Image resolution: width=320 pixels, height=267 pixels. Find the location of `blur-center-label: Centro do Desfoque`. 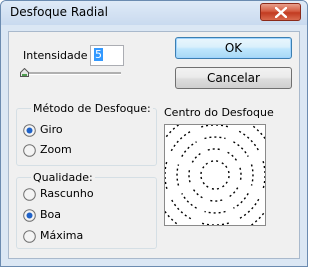

blur-center-label: Centro do Desfoque is located at coordinates (219, 112).